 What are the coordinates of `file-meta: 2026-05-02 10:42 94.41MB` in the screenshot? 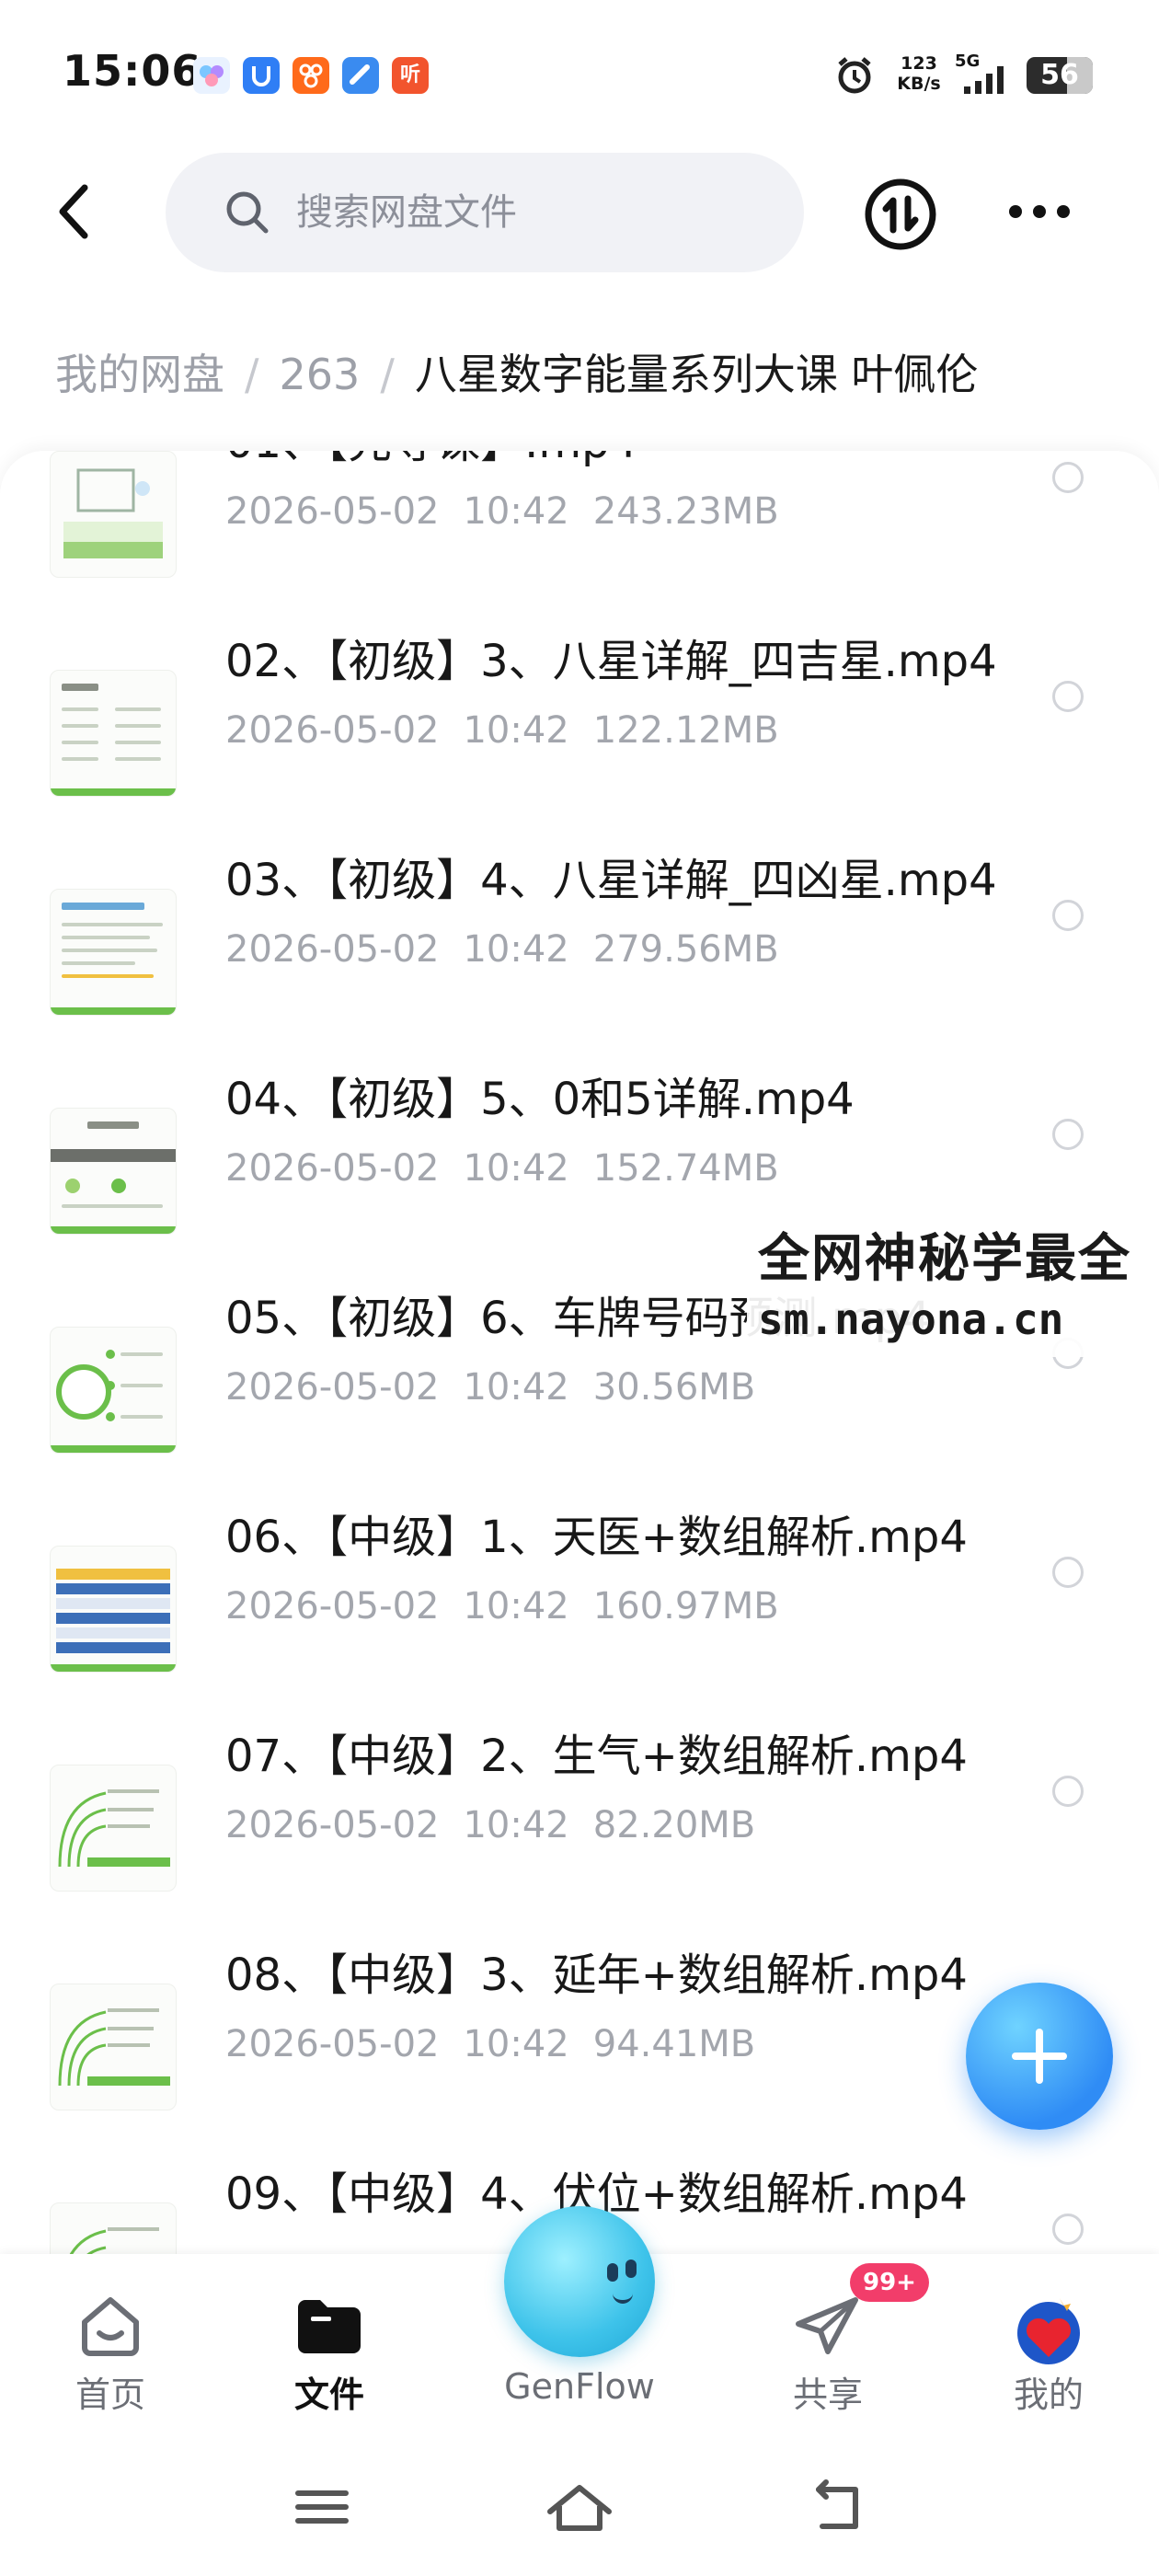 It's located at (490, 2044).